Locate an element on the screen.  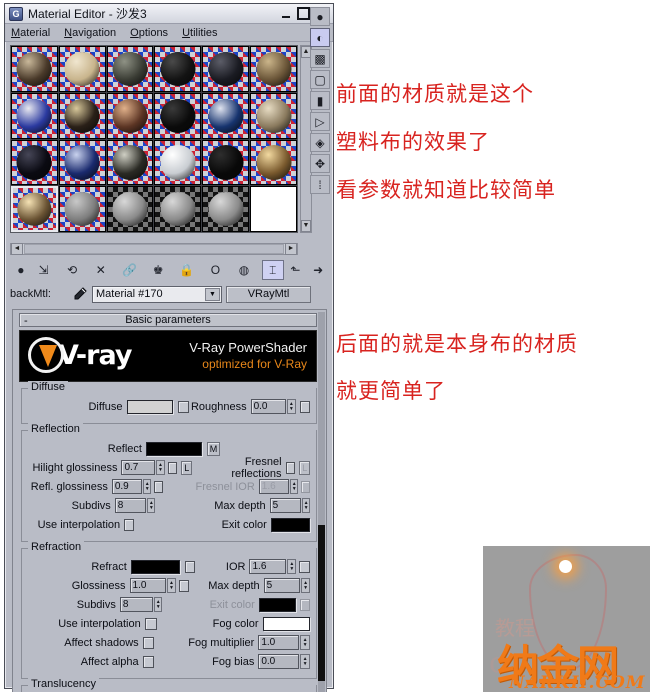
select-by-material-button: ✥ is located at coordinates (320, 163).